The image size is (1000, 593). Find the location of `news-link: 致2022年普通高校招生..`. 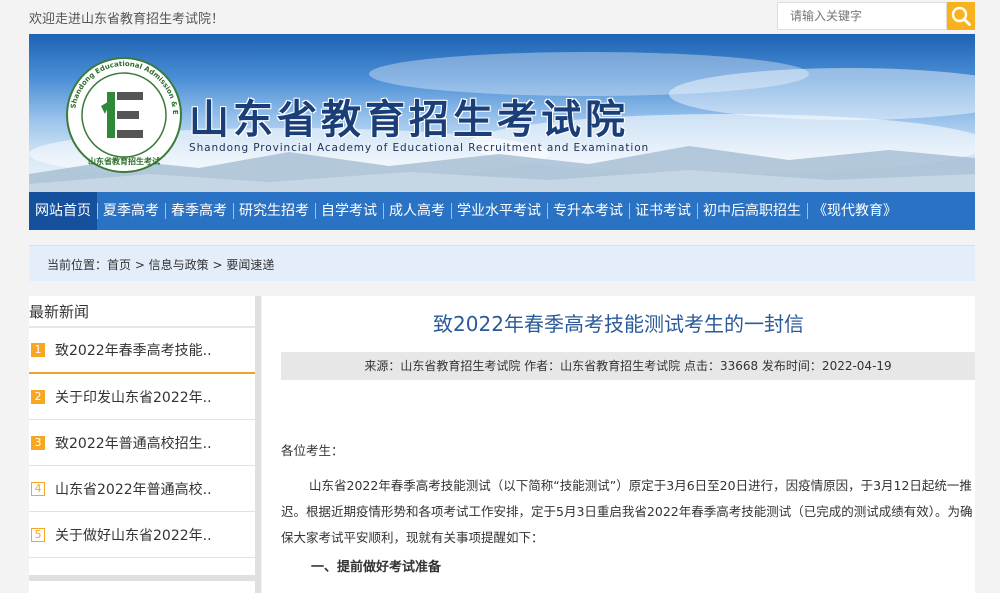

news-link: 致2022年普通高校招生.. is located at coordinates (133, 443).